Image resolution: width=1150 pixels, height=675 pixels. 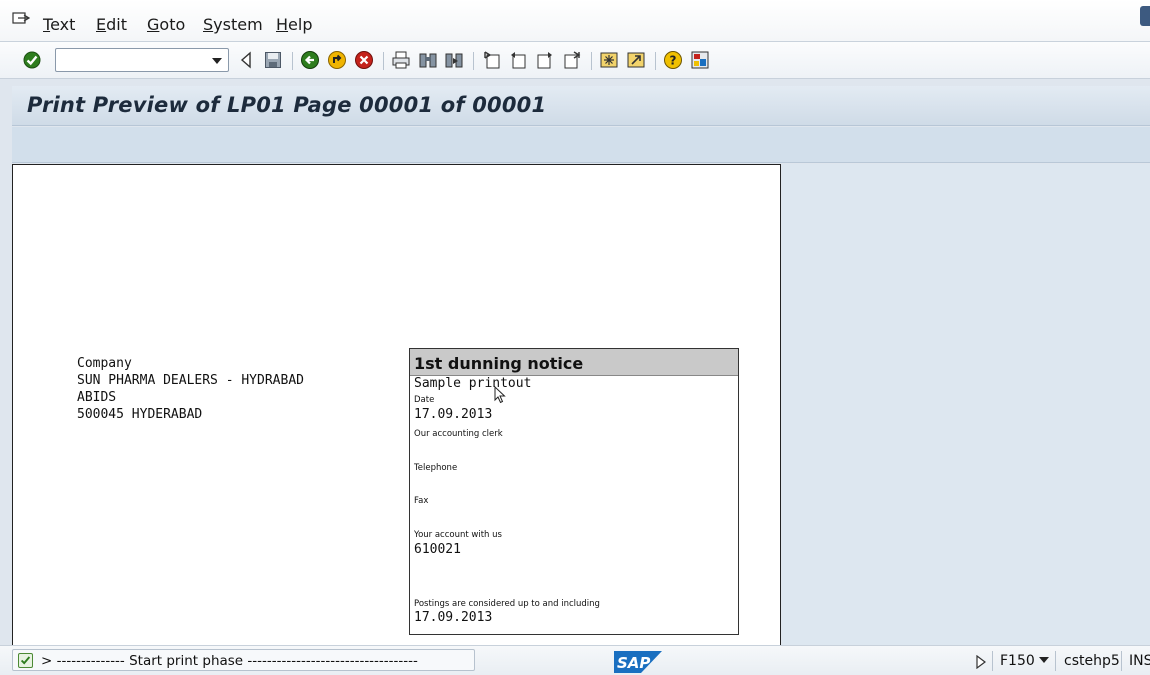 I want to click on exit-button, so click(x=337, y=60).